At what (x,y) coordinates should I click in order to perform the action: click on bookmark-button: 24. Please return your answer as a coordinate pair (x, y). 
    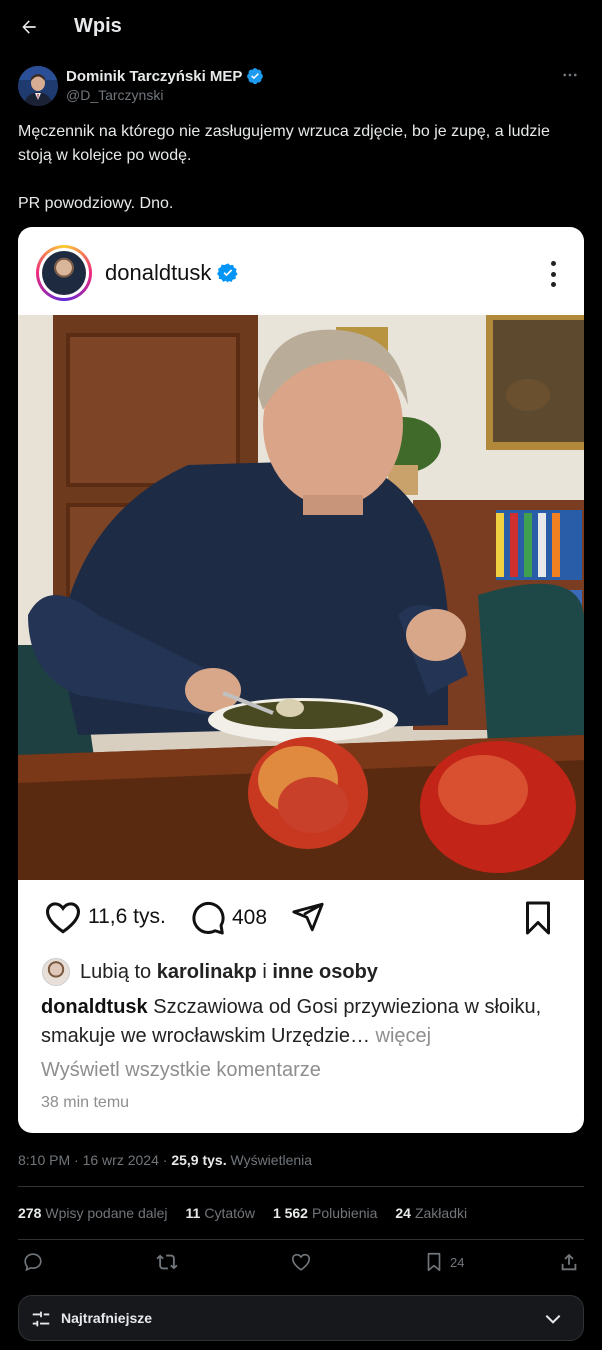
    Looking at the image, I should click on (444, 1262).